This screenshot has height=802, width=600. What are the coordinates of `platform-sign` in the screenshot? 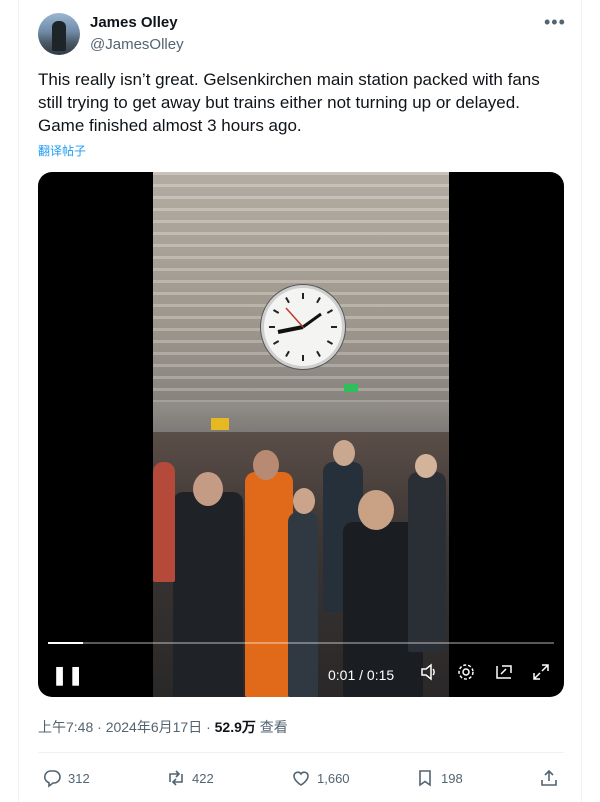 It's located at (220, 424).